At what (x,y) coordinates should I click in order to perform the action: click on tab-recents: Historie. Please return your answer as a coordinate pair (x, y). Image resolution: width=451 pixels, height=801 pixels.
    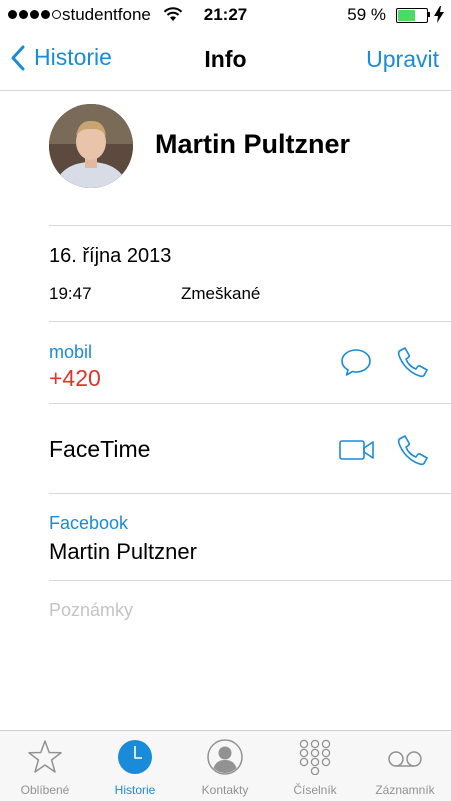
    Looking at the image, I should click on (135, 766).